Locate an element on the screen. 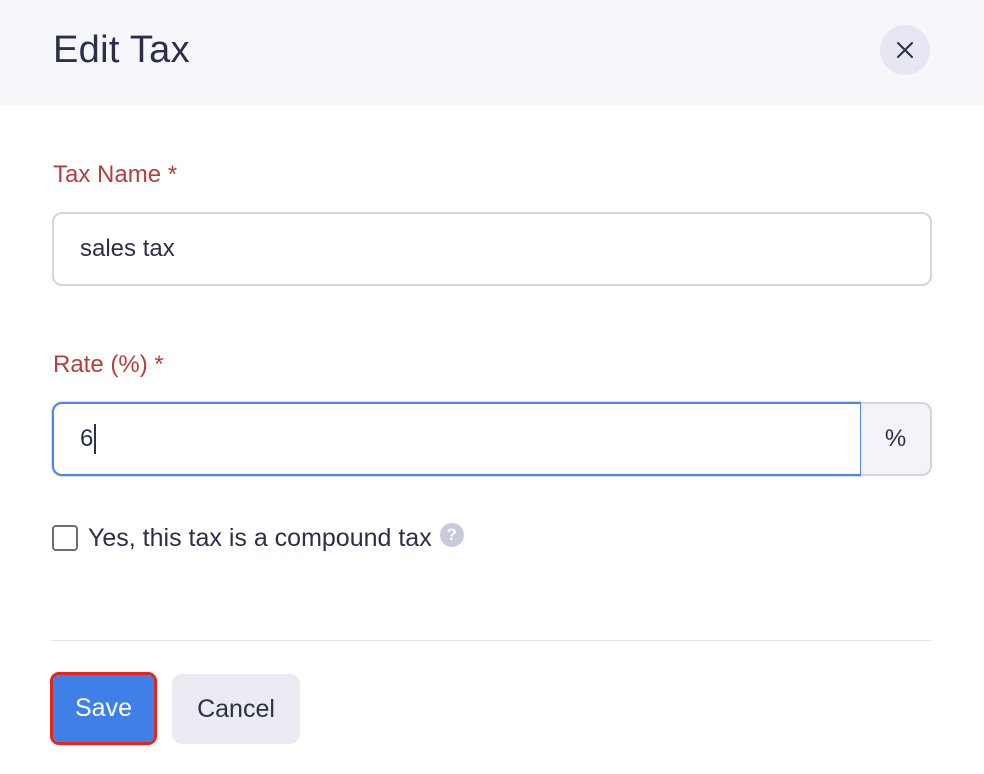 The height and width of the screenshot is (774, 984). rate-input: 6 is located at coordinates (457, 439).